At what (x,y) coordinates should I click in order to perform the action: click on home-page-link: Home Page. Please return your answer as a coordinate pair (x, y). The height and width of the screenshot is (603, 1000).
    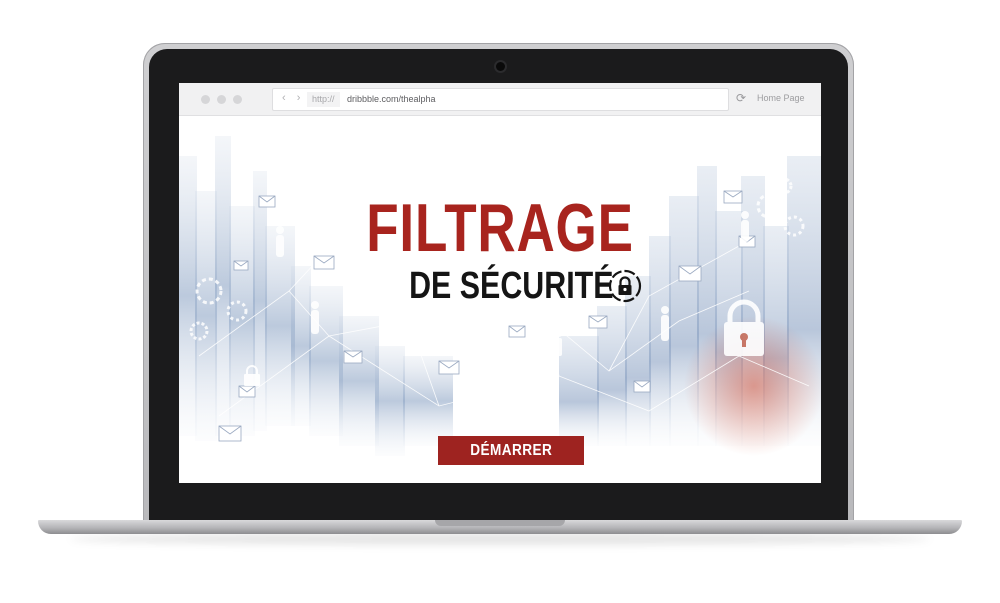
    Looking at the image, I should click on (781, 98).